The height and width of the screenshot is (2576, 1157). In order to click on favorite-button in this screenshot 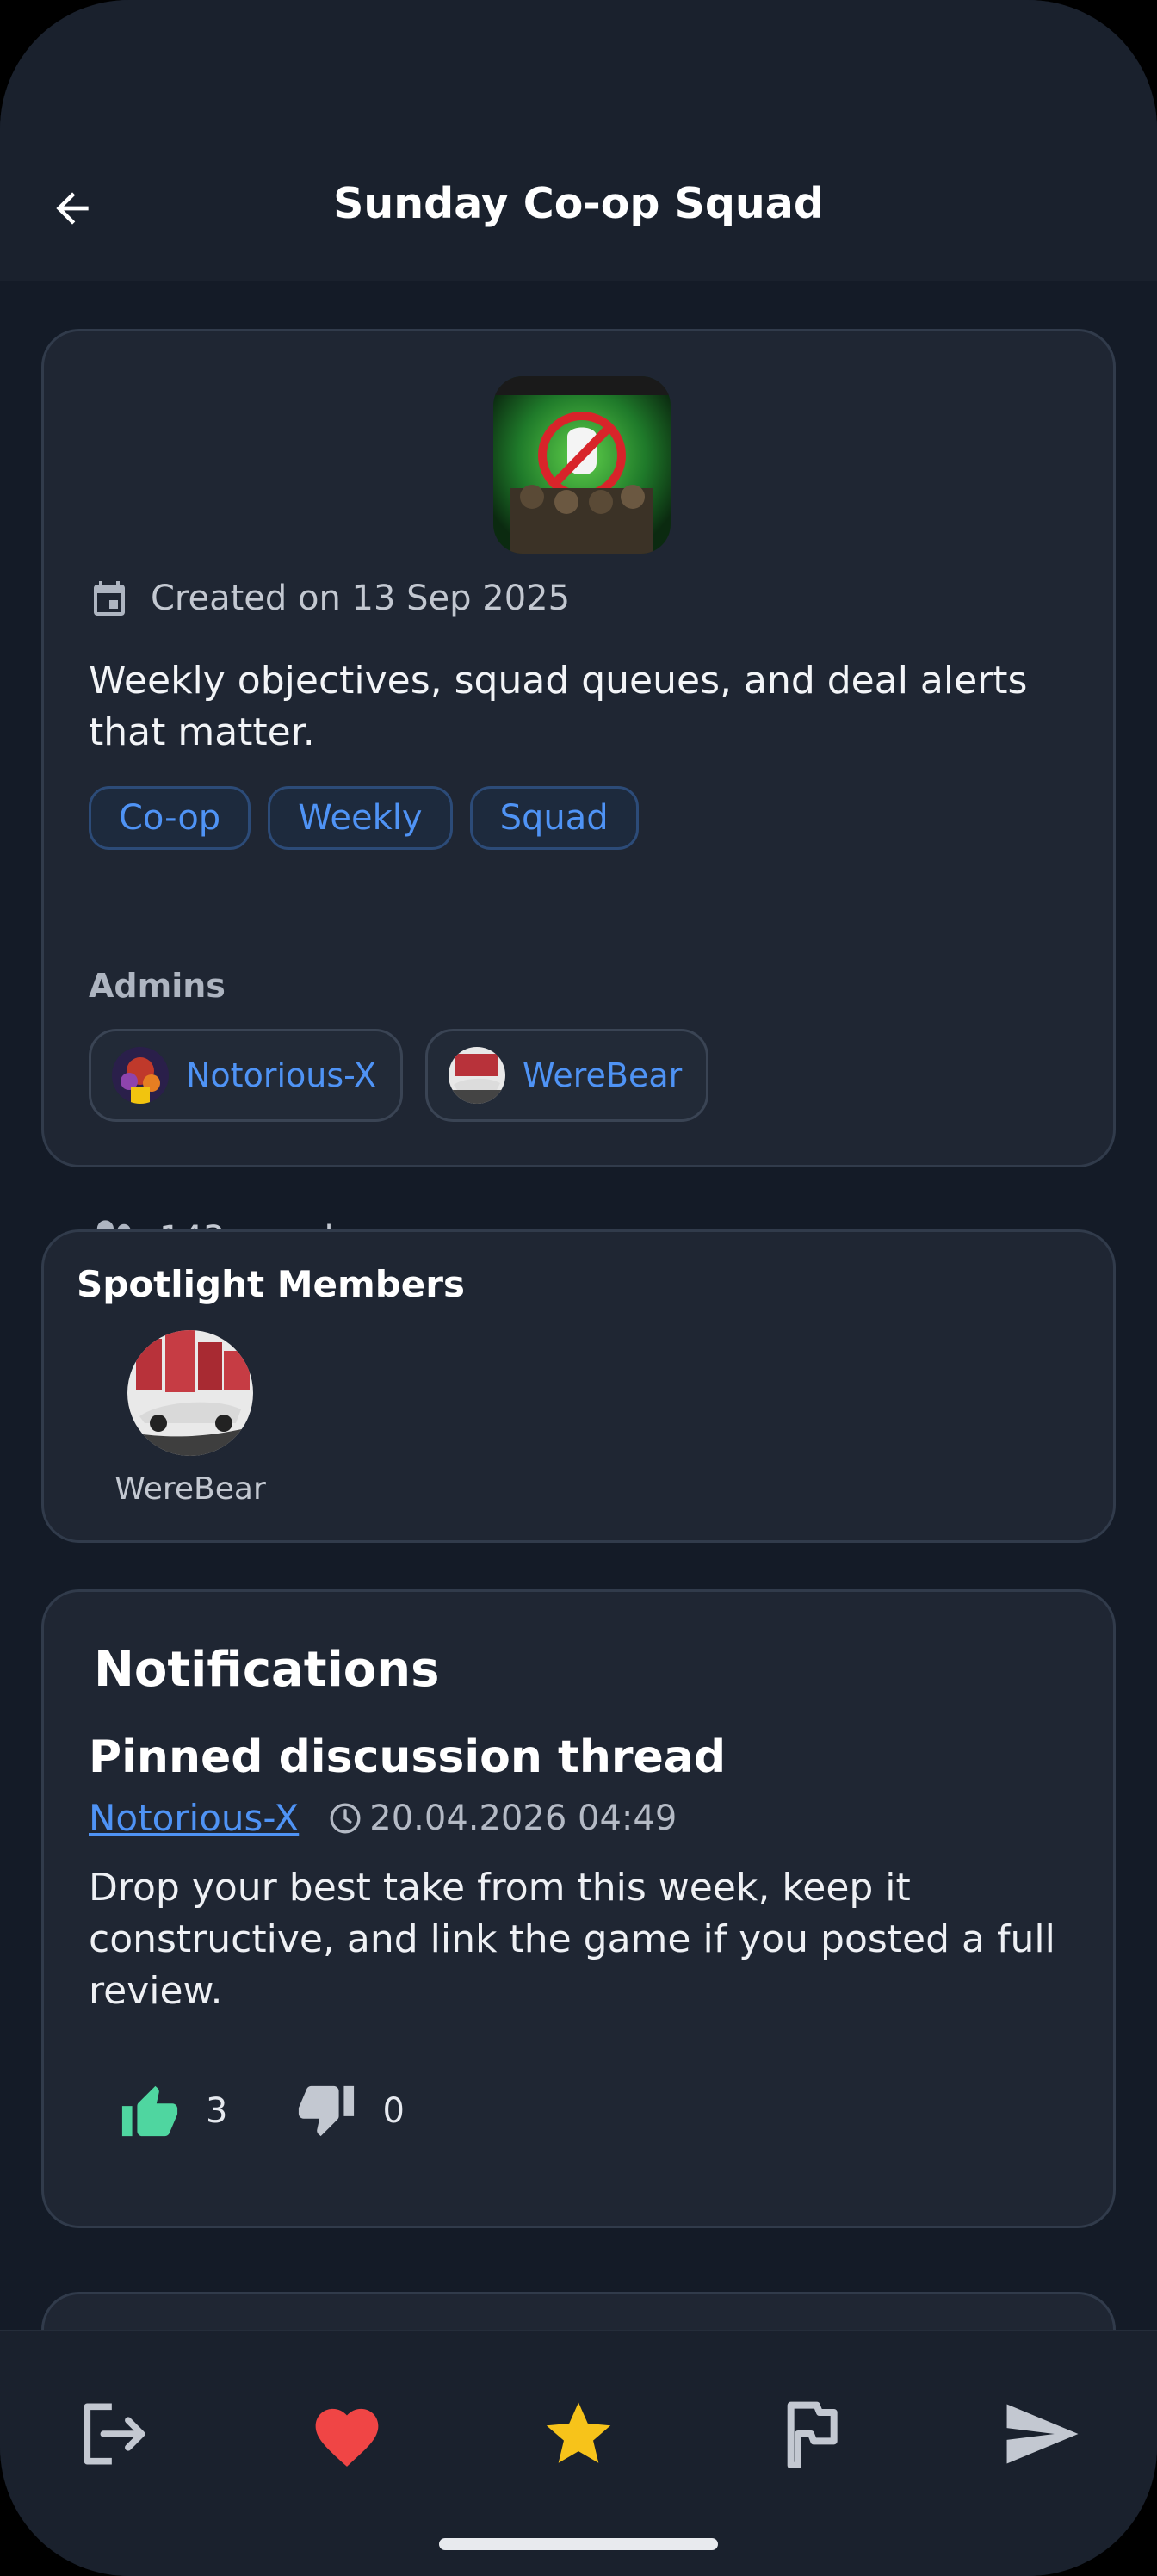, I will do `click(347, 2434)`.